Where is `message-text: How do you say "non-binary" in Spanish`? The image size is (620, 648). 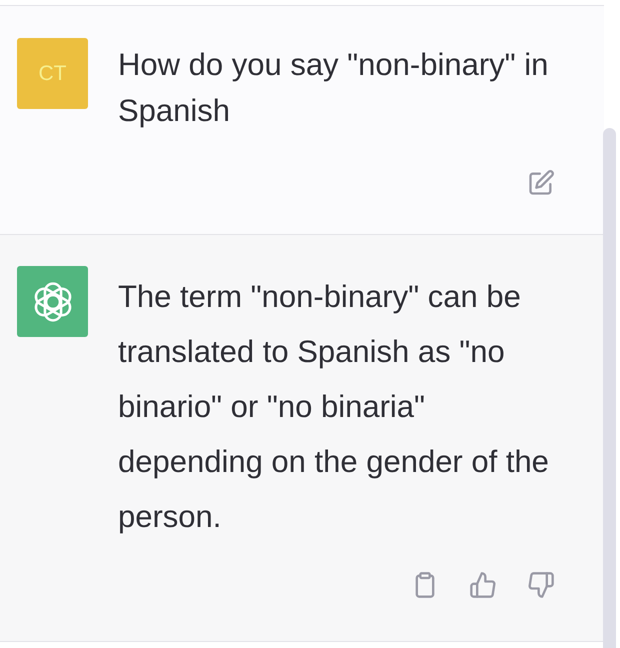 message-text: How do you say "non-binary" in Spanish is located at coordinates (334, 88).